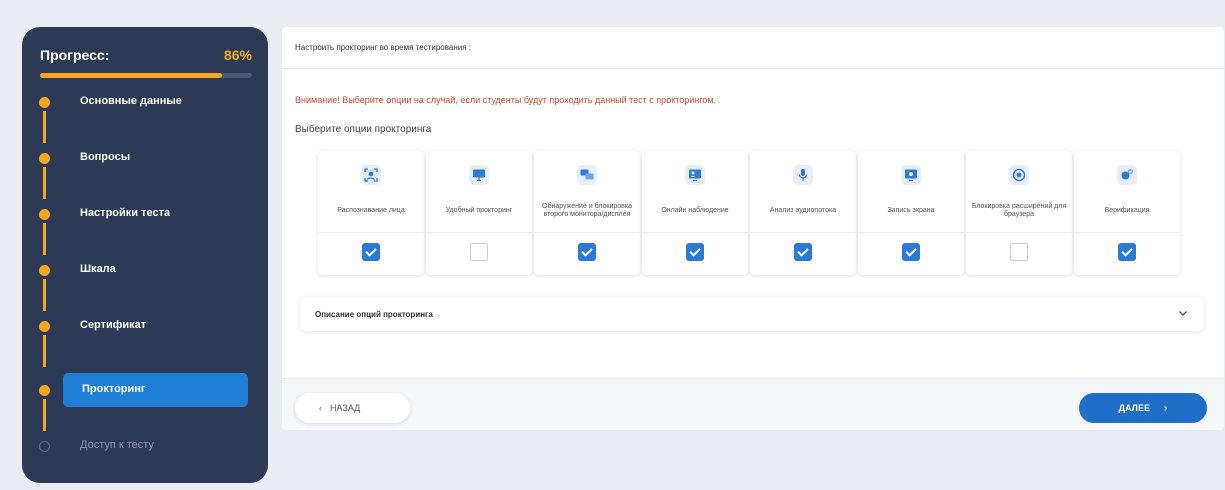 The height and width of the screenshot is (490, 1225). I want to click on option-browser-extension-block: Блокировка расширений для браузера, so click(1019, 213).